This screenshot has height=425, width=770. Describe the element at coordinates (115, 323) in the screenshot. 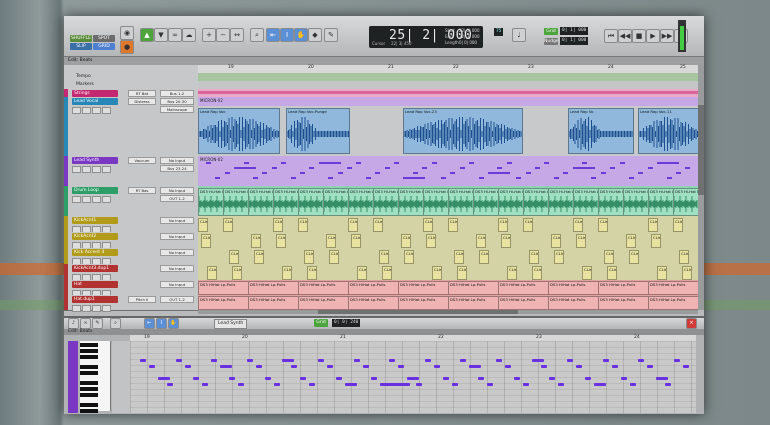

I see `zoom-icon: ⌕` at that location.